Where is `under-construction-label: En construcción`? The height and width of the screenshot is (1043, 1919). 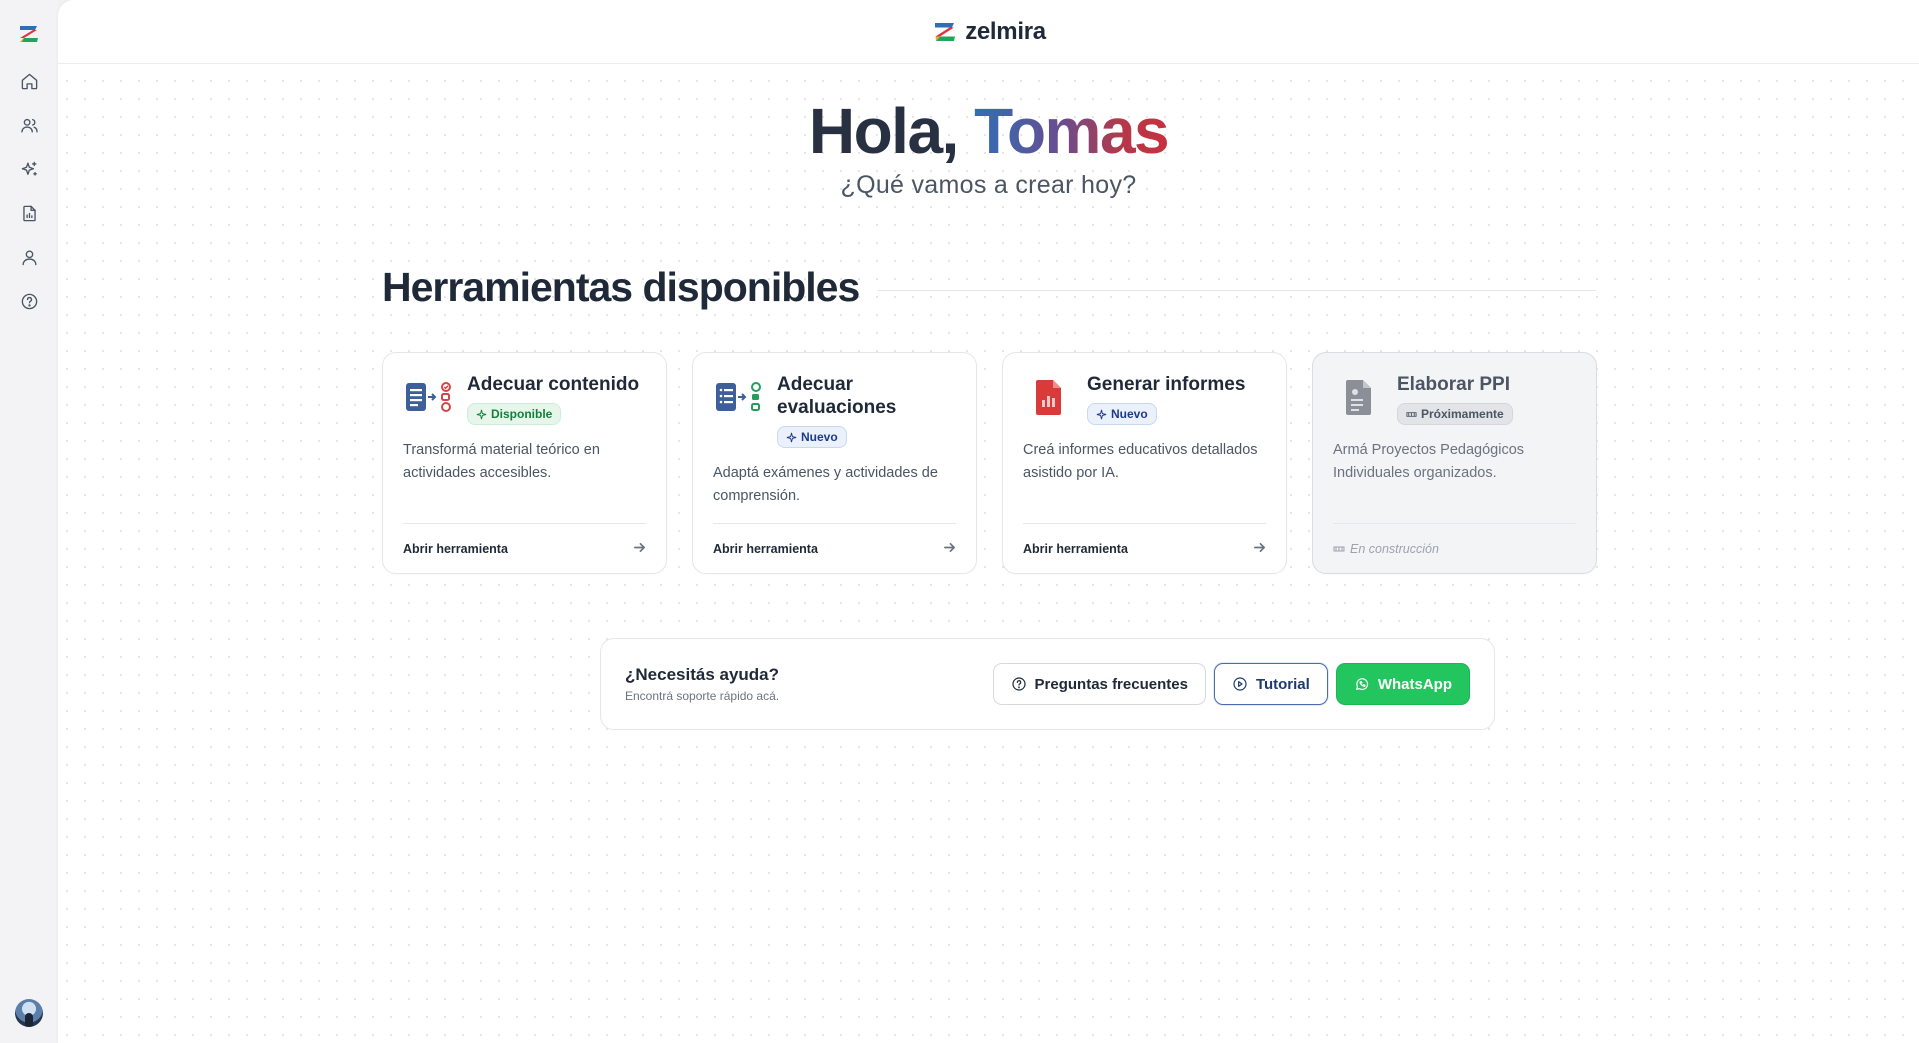 under-construction-label: En construcción is located at coordinates (1394, 548).